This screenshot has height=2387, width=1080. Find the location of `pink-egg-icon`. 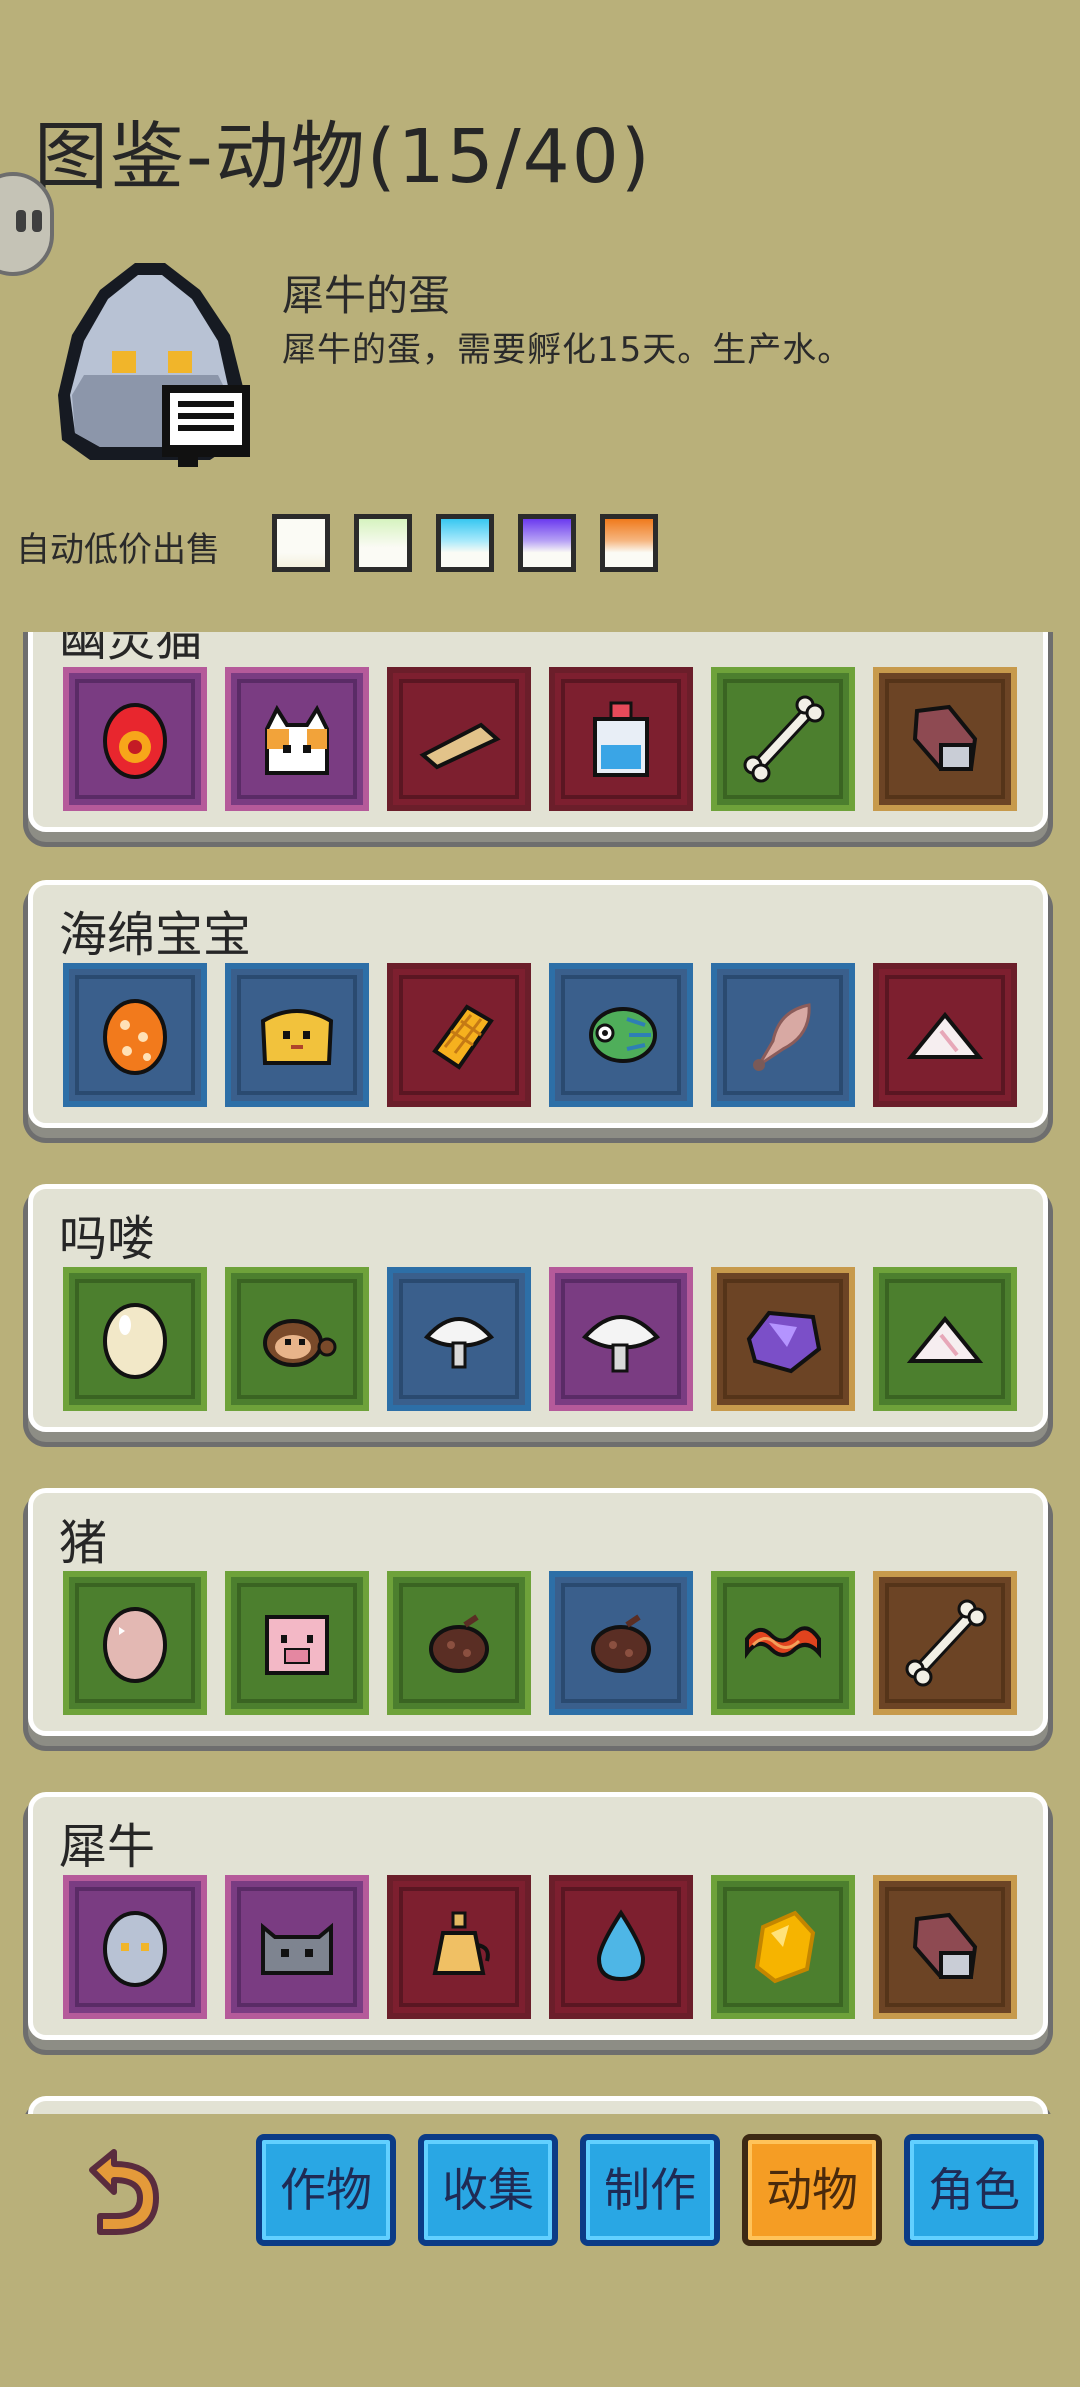

pink-egg-icon is located at coordinates (135, 1645).